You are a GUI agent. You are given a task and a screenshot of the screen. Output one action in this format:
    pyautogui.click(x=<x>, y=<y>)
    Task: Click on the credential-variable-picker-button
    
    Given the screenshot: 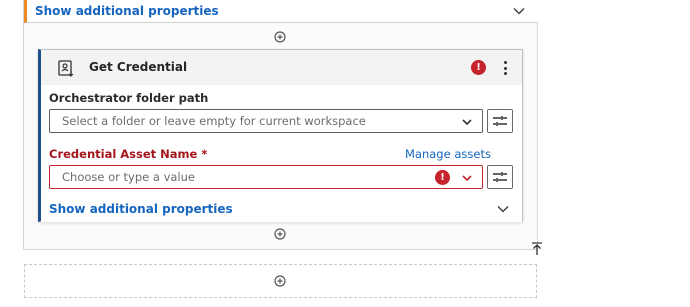 What is the action you would take?
    pyautogui.click(x=500, y=177)
    